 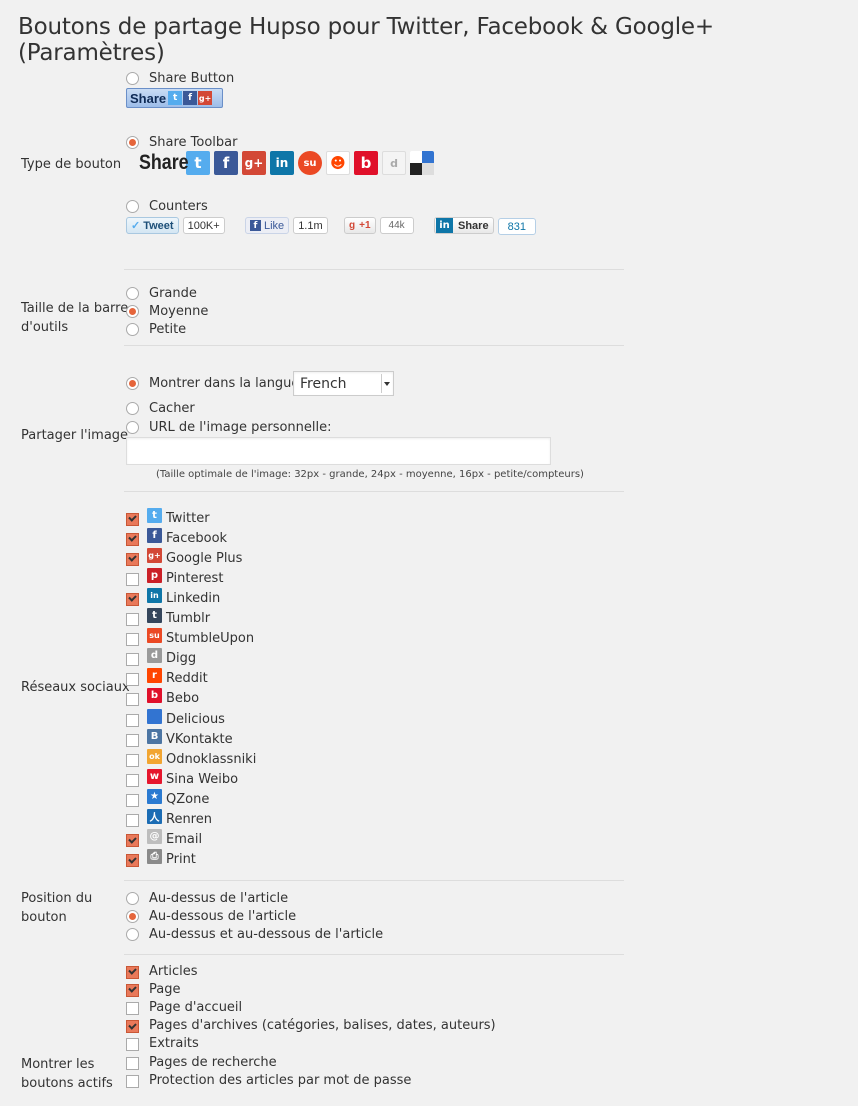 I want to click on plusone-counter: g +1 44k, so click(x=379, y=225).